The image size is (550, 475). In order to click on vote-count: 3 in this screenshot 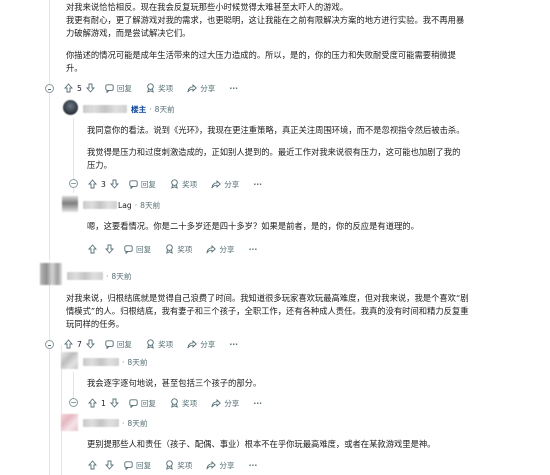, I will do `click(103, 184)`.